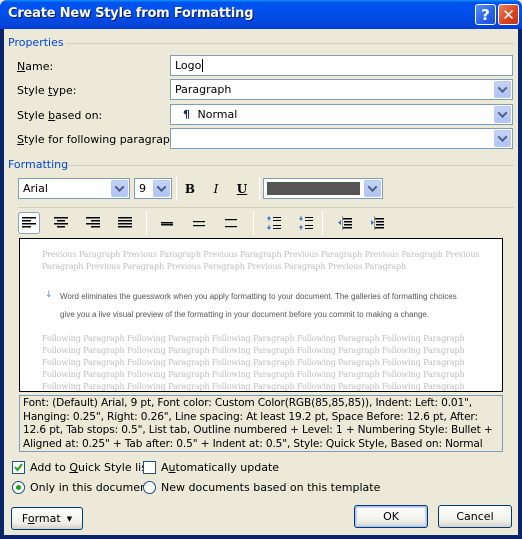  I want to click on double-spacing-button, so click(231, 223).